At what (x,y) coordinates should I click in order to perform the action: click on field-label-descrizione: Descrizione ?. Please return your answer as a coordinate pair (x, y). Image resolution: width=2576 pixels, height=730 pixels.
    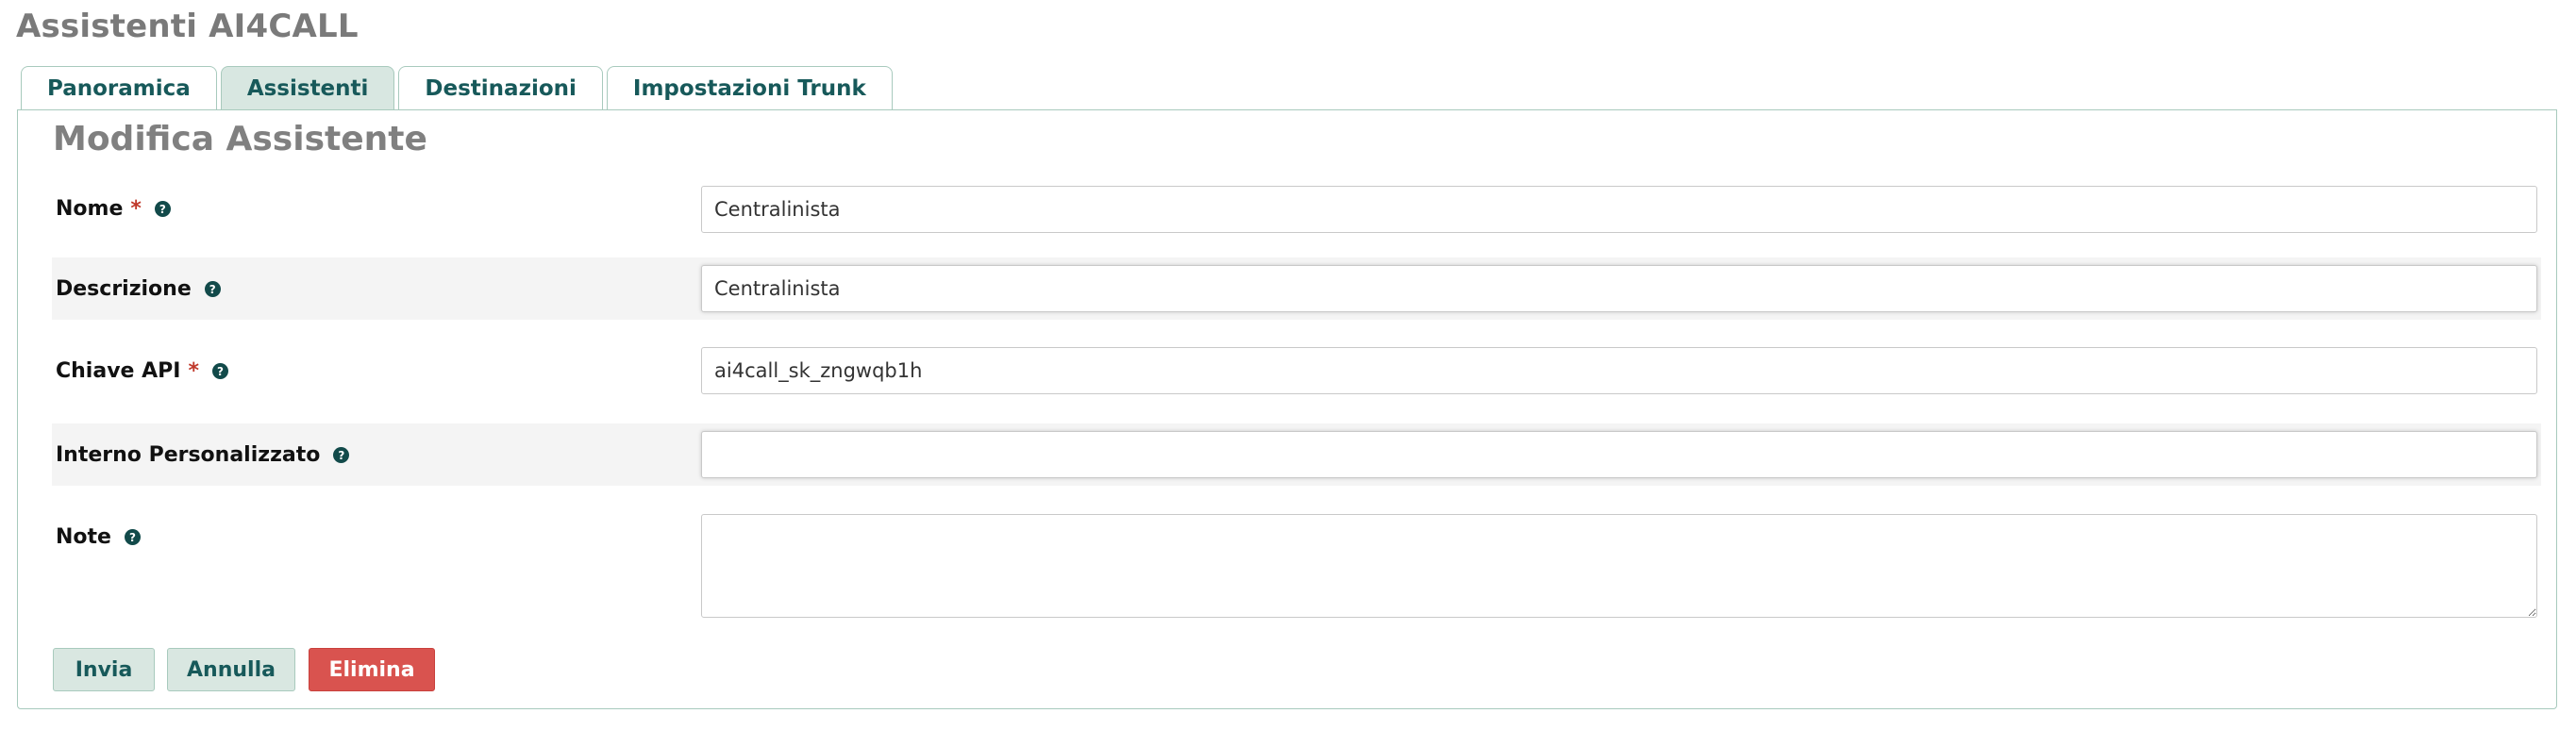
    Looking at the image, I should click on (138, 289).